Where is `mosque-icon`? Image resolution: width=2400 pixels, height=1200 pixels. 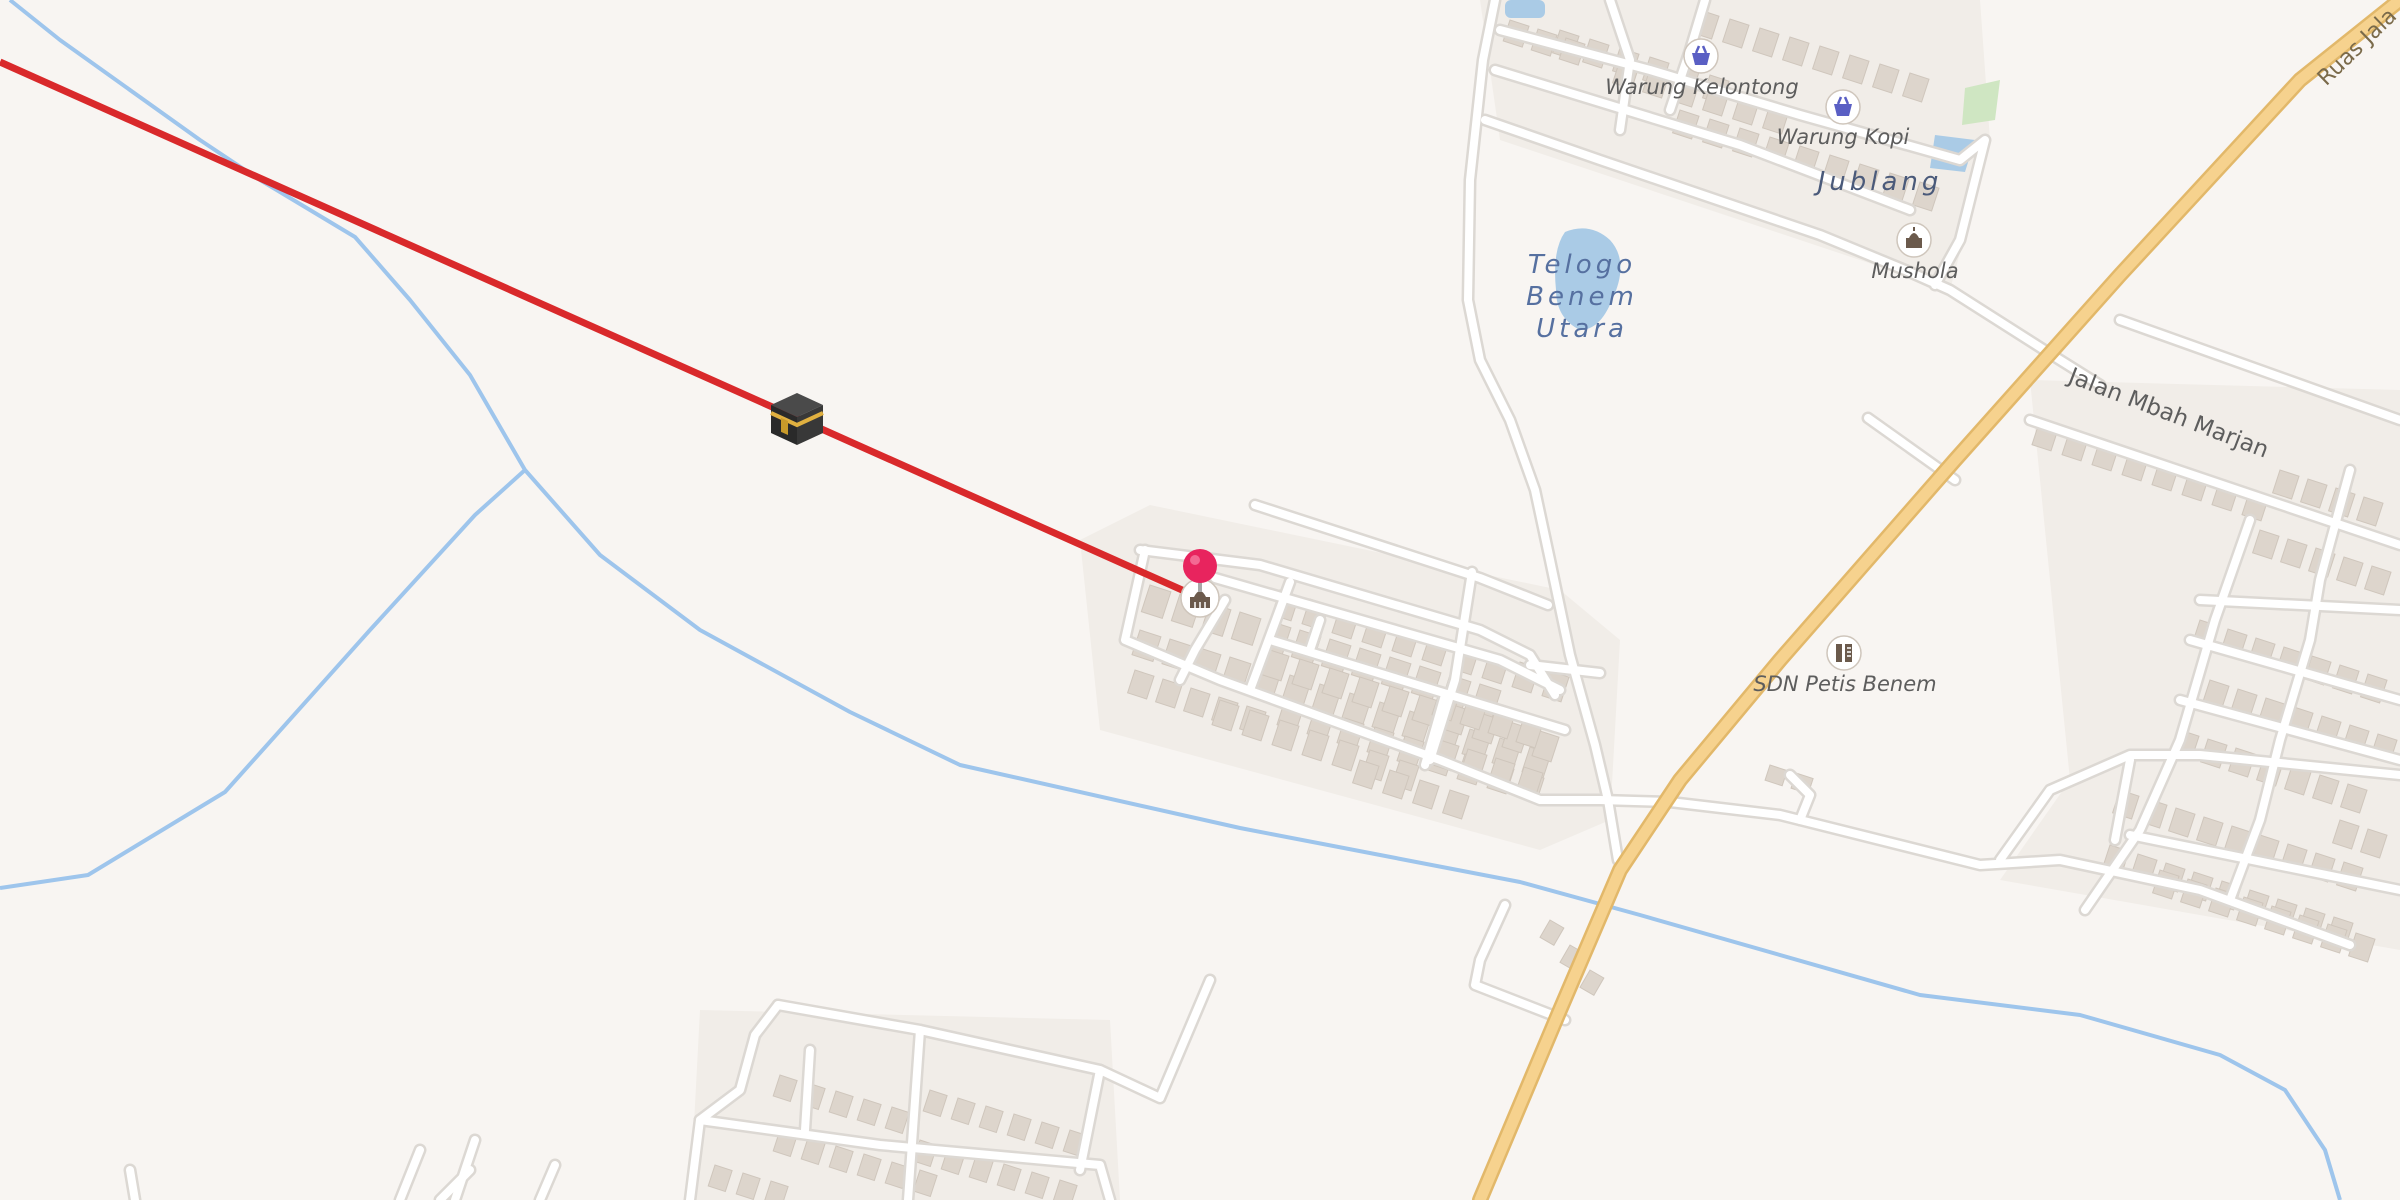
mosque-icon is located at coordinates (1914, 240).